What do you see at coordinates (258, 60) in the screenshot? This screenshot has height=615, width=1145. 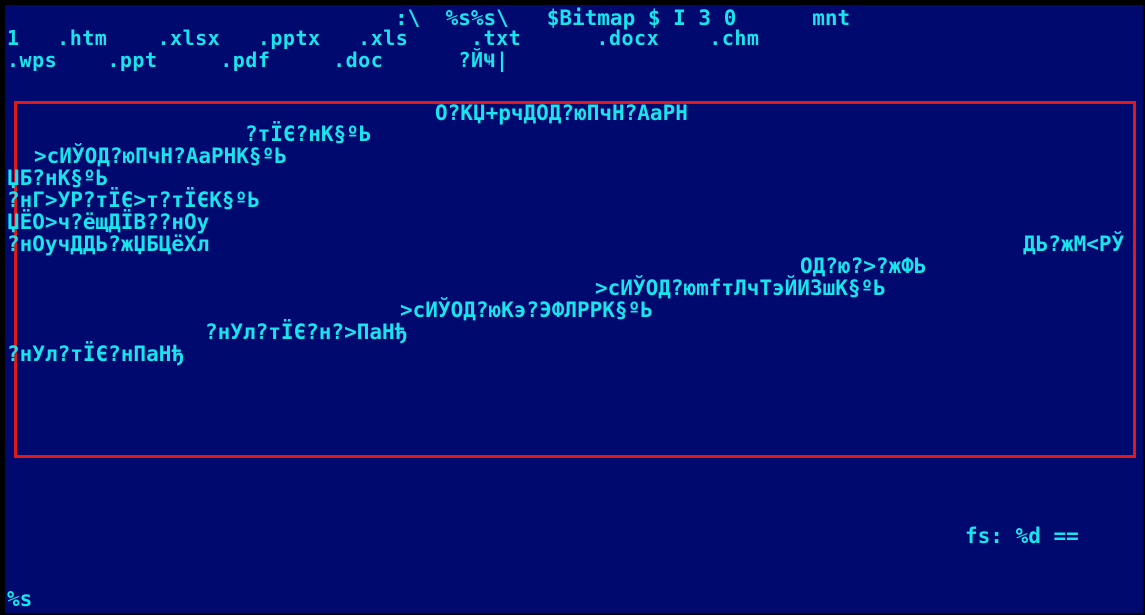 I see `extension-list-row-2: .wps .ppt .pdf .doc ?ЙҸ|` at bounding box center [258, 60].